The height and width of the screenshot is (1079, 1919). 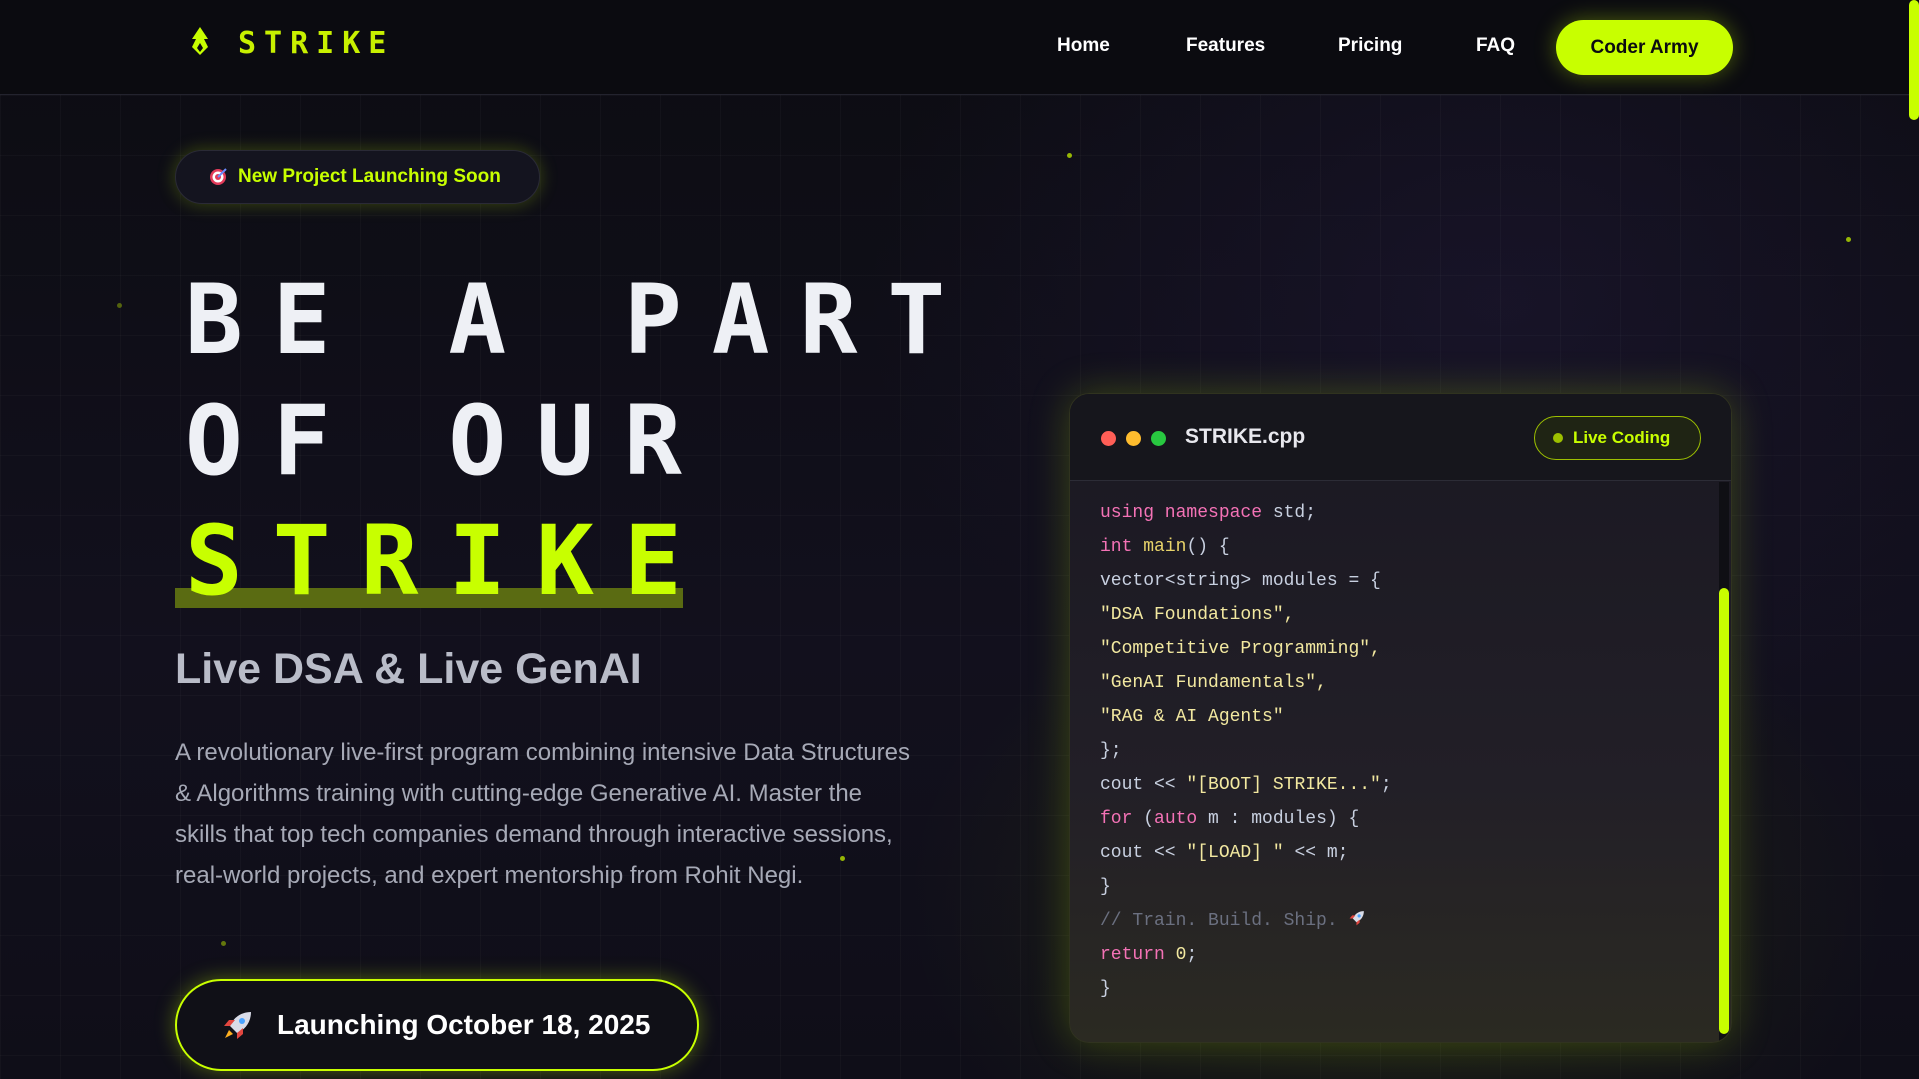 I want to click on code-window-titlebar: STRIKE.cpp Live Coding, so click(x=1400, y=437).